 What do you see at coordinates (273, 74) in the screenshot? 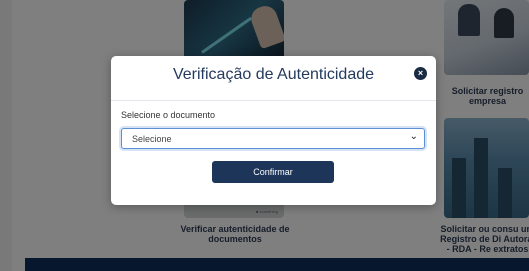
I see `modal-title: Verificação de Autenticidade` at bounding box center [273, 74].